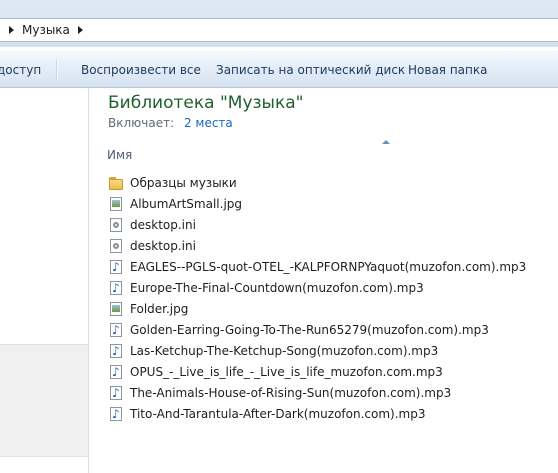  Describe the element at coordinates (46, 30) in the screenshot. I see `breadcrumb-music: Музыка` at that location.